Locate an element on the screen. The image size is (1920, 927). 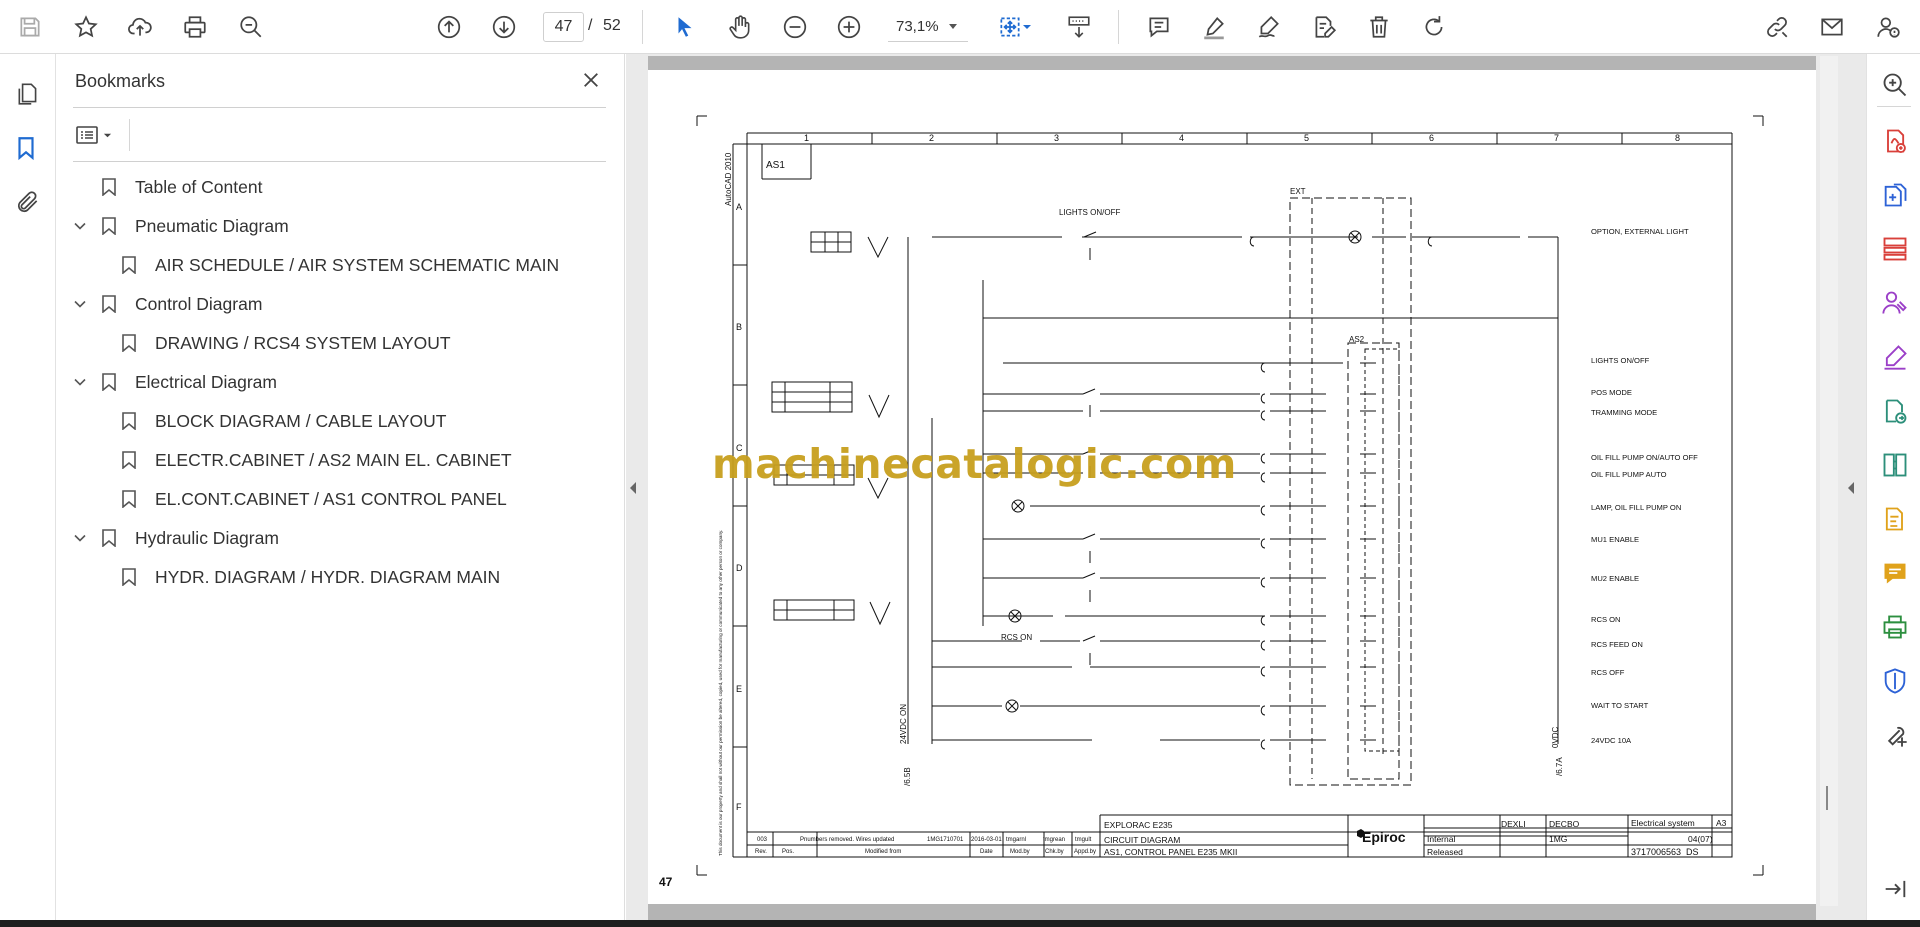
revision-number: 003 is located at coordinates (762, 840).